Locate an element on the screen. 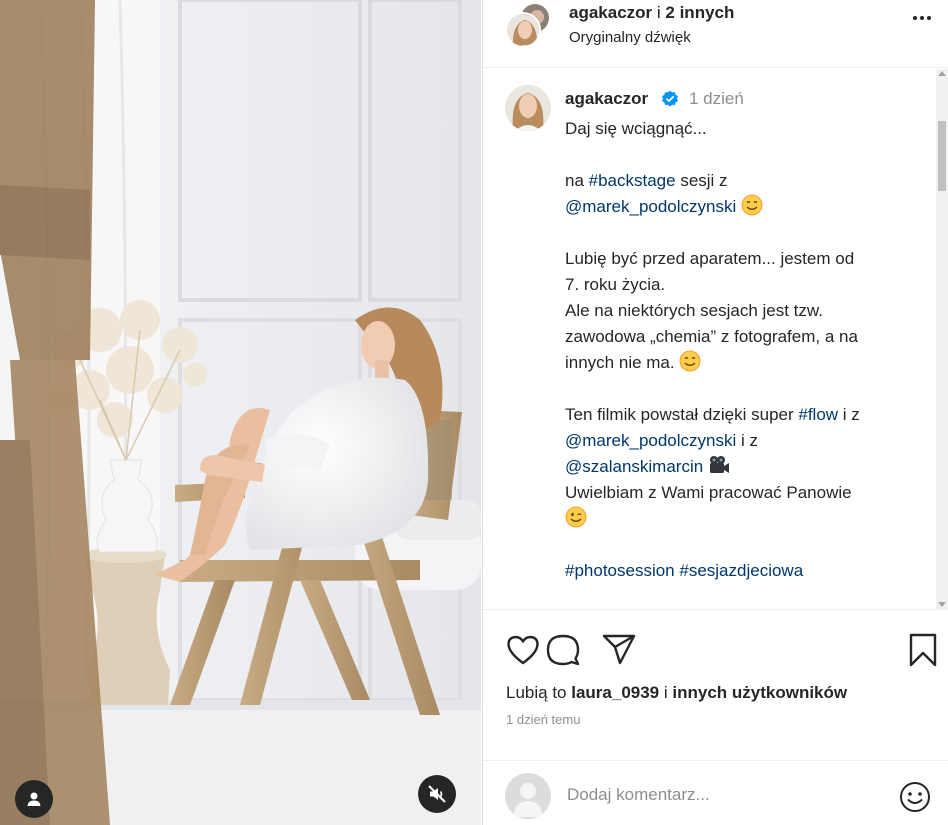 This screenshot has height=825, width=948. mute-button is located at coordinates (437, 794).